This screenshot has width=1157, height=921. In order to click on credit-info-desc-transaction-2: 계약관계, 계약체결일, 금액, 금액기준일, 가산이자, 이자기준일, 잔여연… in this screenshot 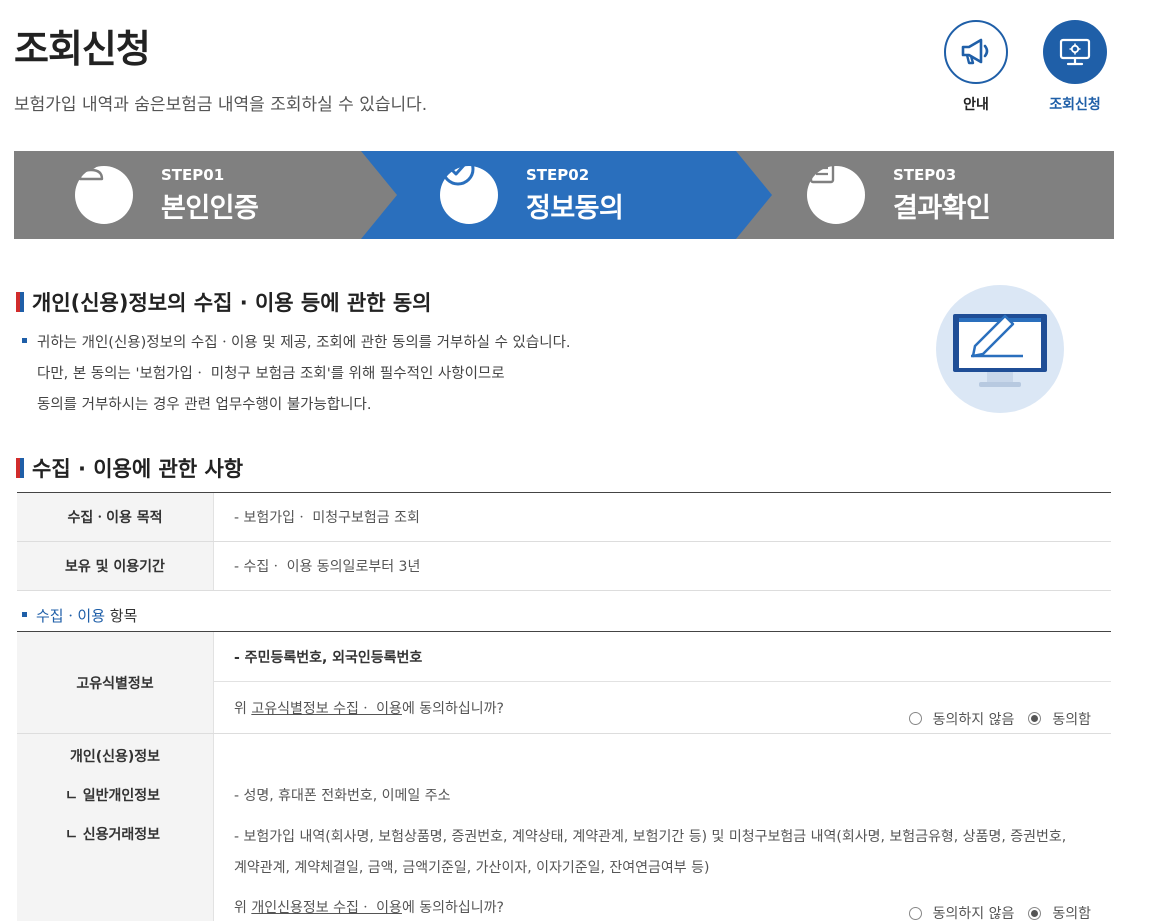, I will do `click(472, 868)`.